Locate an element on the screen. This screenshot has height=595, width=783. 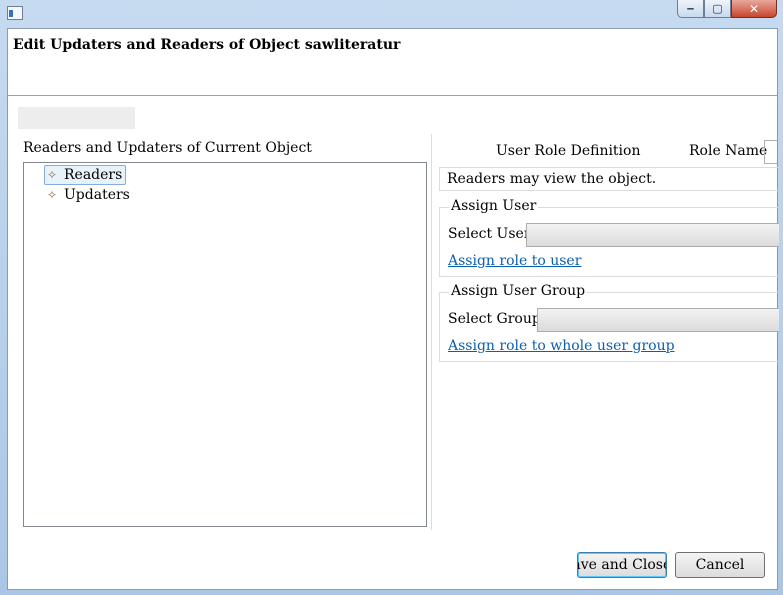
cancel-button: Cancel is located at coordinates (720, 565).